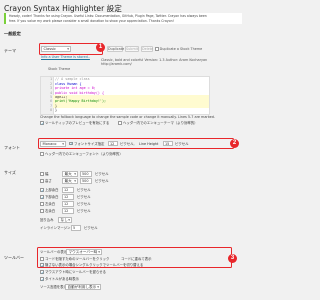  Describe the element at coordinates (56, 110) in the screenshot. I see `code-line: }` at that location.